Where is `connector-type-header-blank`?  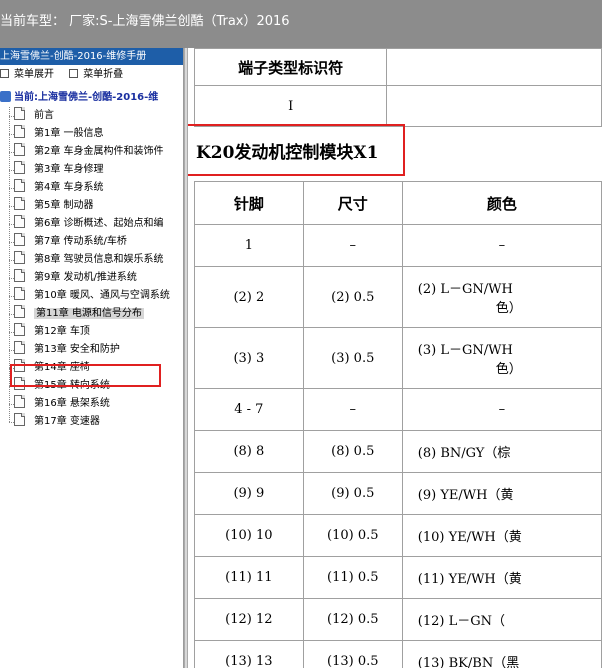 connector-type-header-blank is located at coordinates (494, 67).